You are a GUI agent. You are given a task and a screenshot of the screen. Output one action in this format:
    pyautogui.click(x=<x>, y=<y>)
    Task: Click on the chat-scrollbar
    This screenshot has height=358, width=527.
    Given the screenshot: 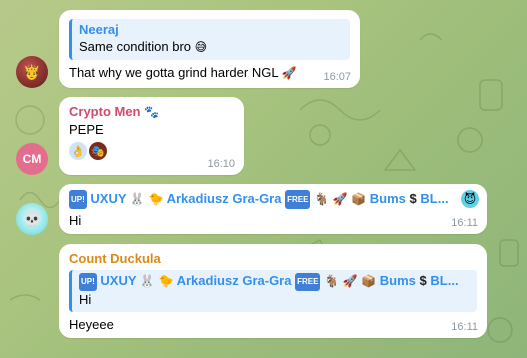 What is the action you would take?
    pyautogui.click(x=525, y=179)
    